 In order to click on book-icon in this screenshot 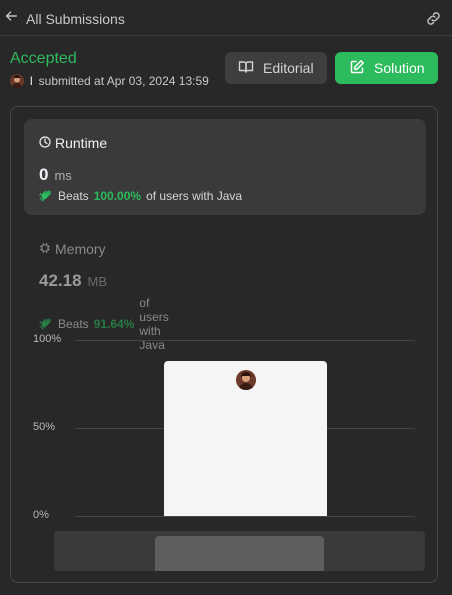, I will do `click(246, 68)`.